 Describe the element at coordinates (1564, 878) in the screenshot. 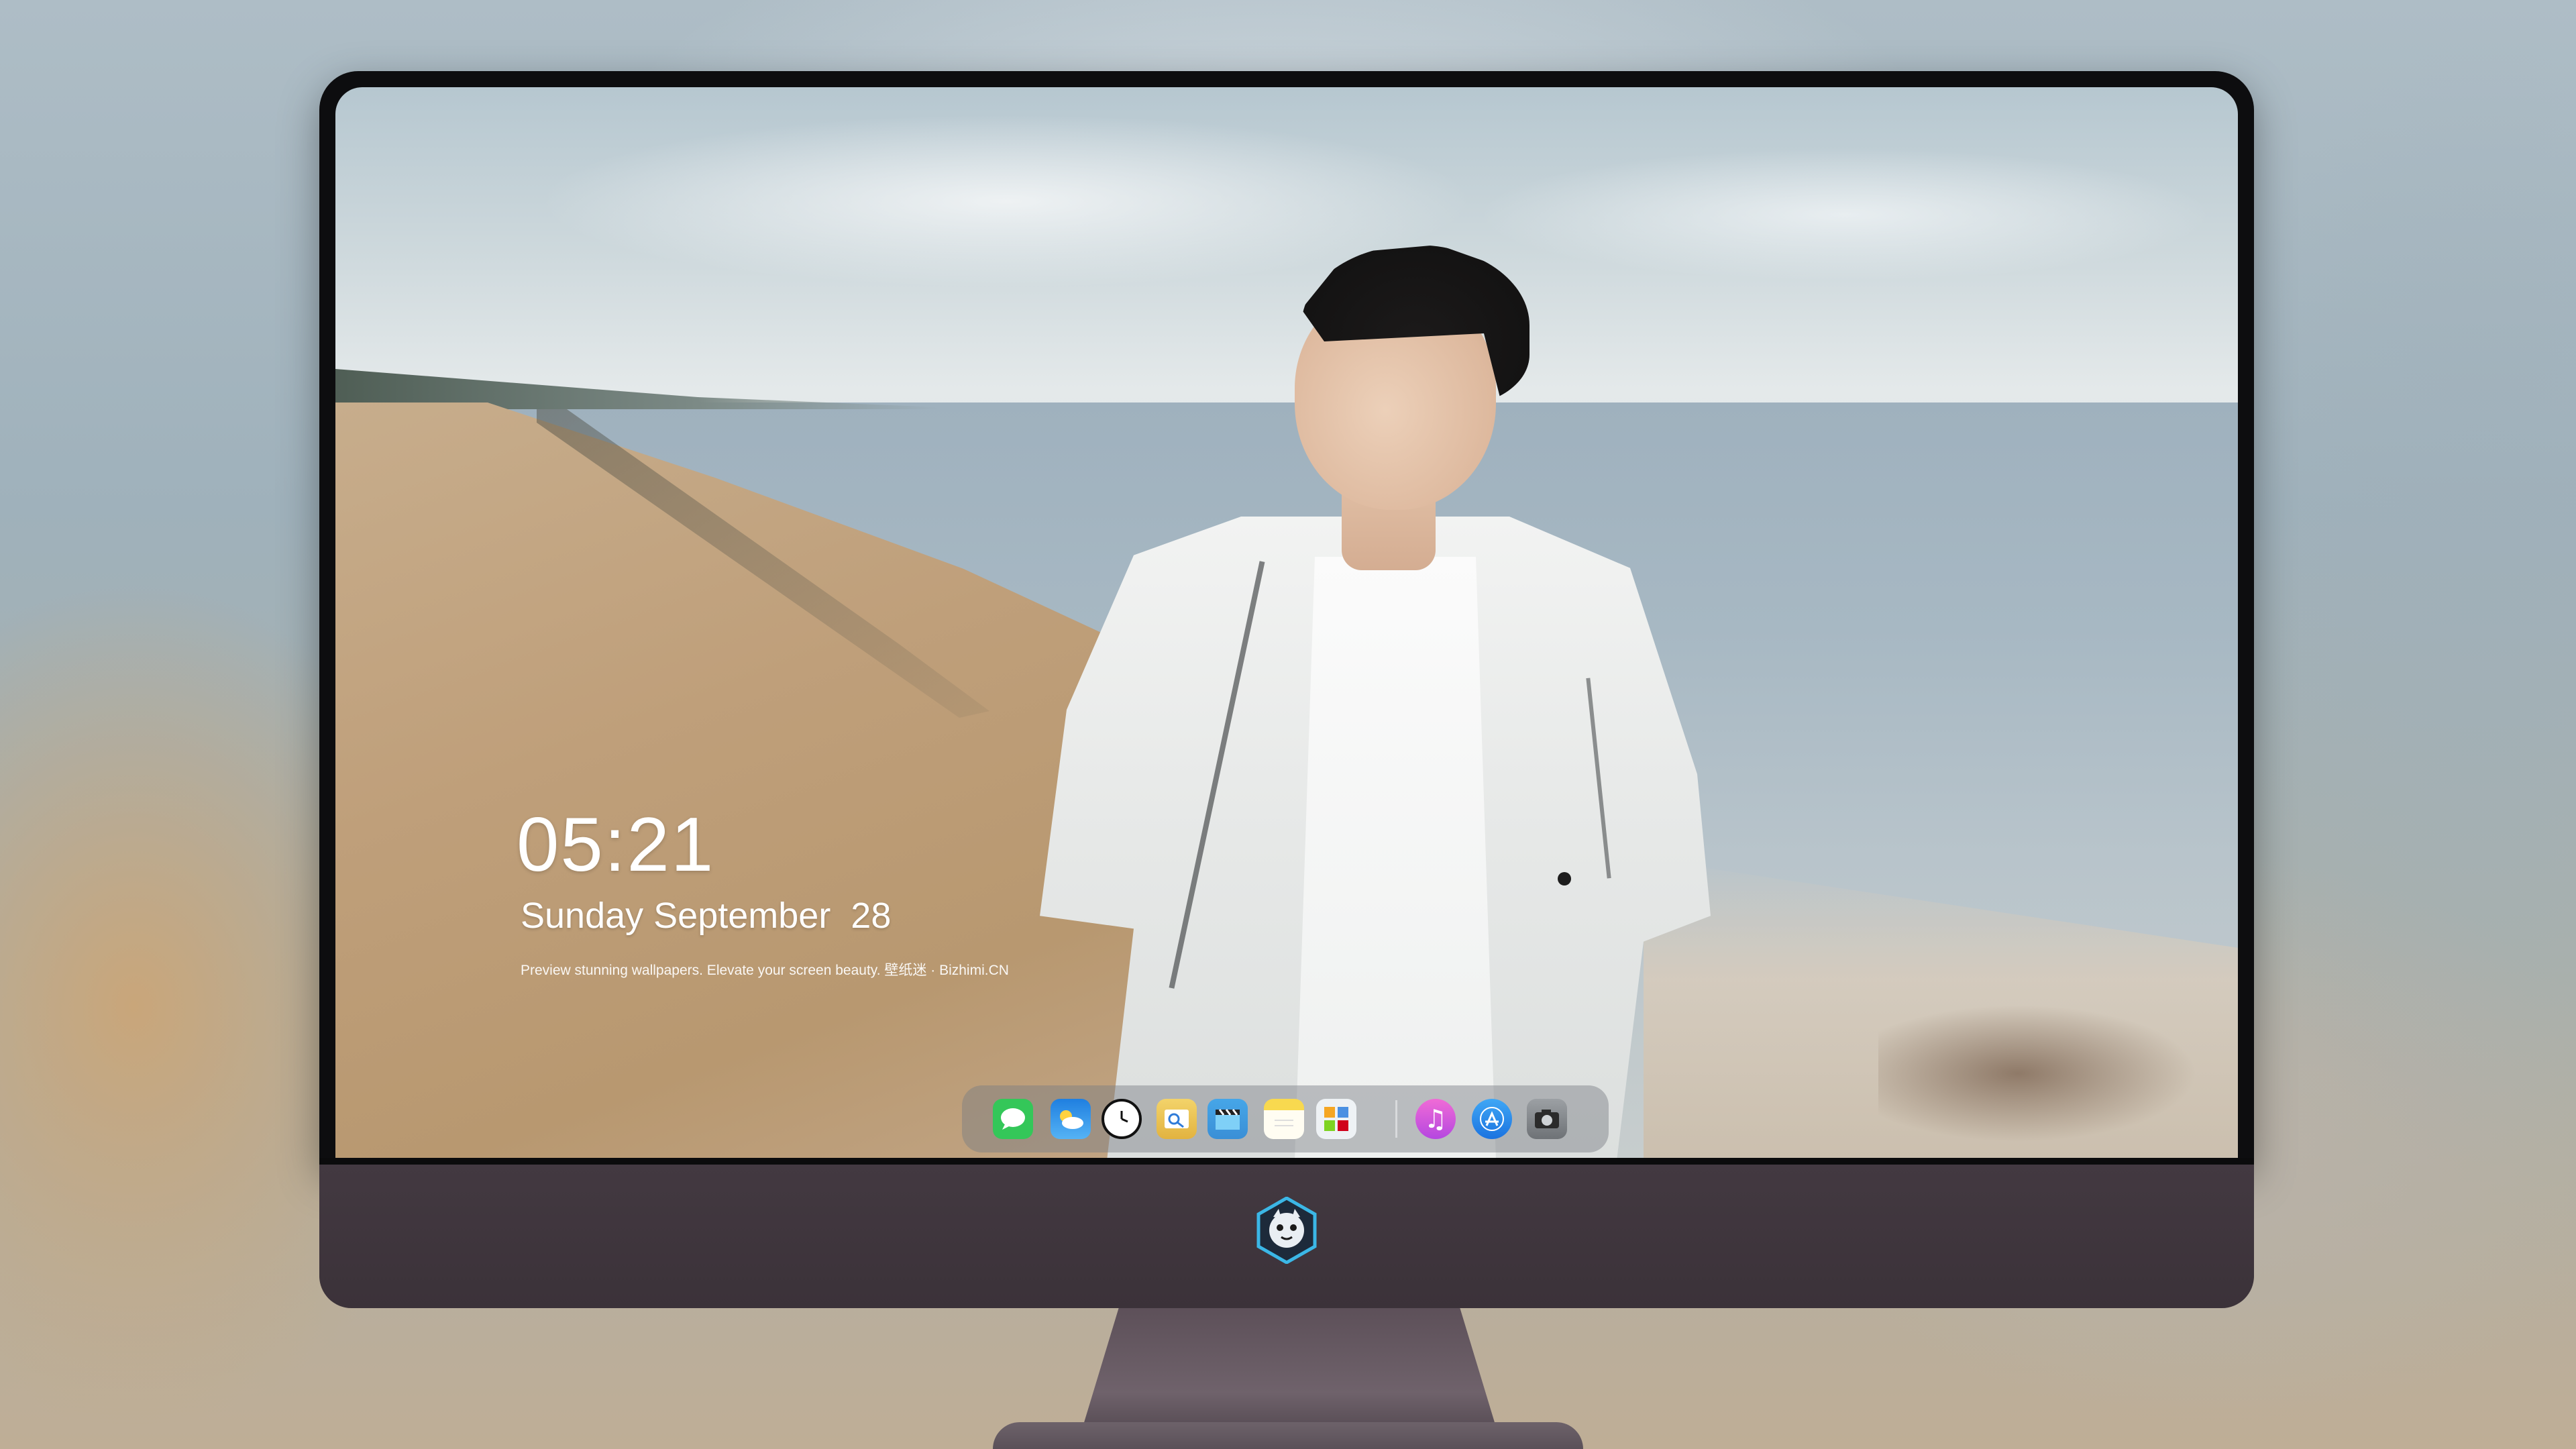

I see `wallpaper-shirt-button` at that location.